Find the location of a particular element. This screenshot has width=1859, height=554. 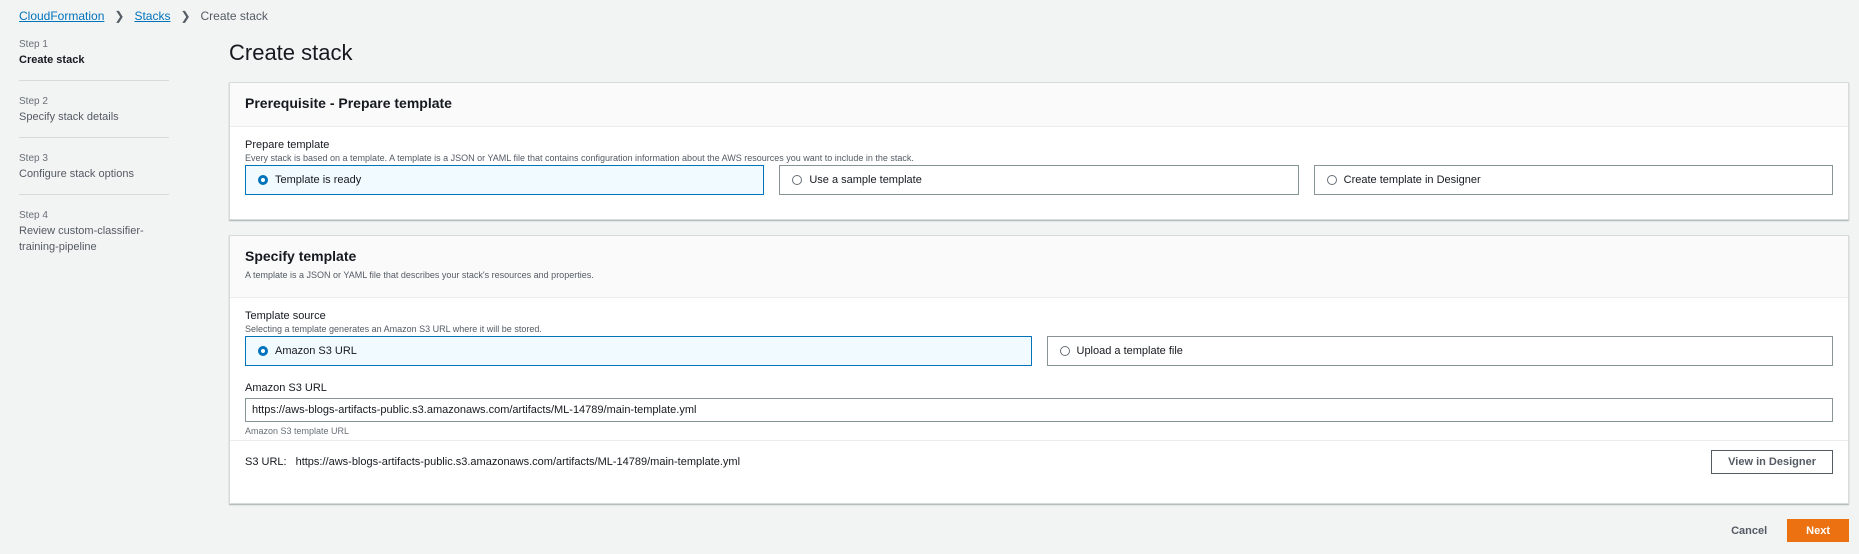

step-number: Step 3 is located at coordinates (33, 158).